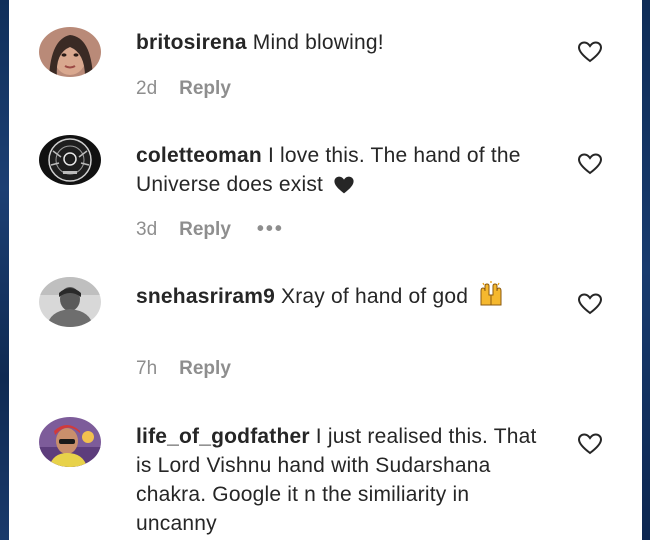 The image size is (650, 540). Describe the element at coordinates (270, 229) in the screenshot. I see `more-options-icon: •••` at that location.